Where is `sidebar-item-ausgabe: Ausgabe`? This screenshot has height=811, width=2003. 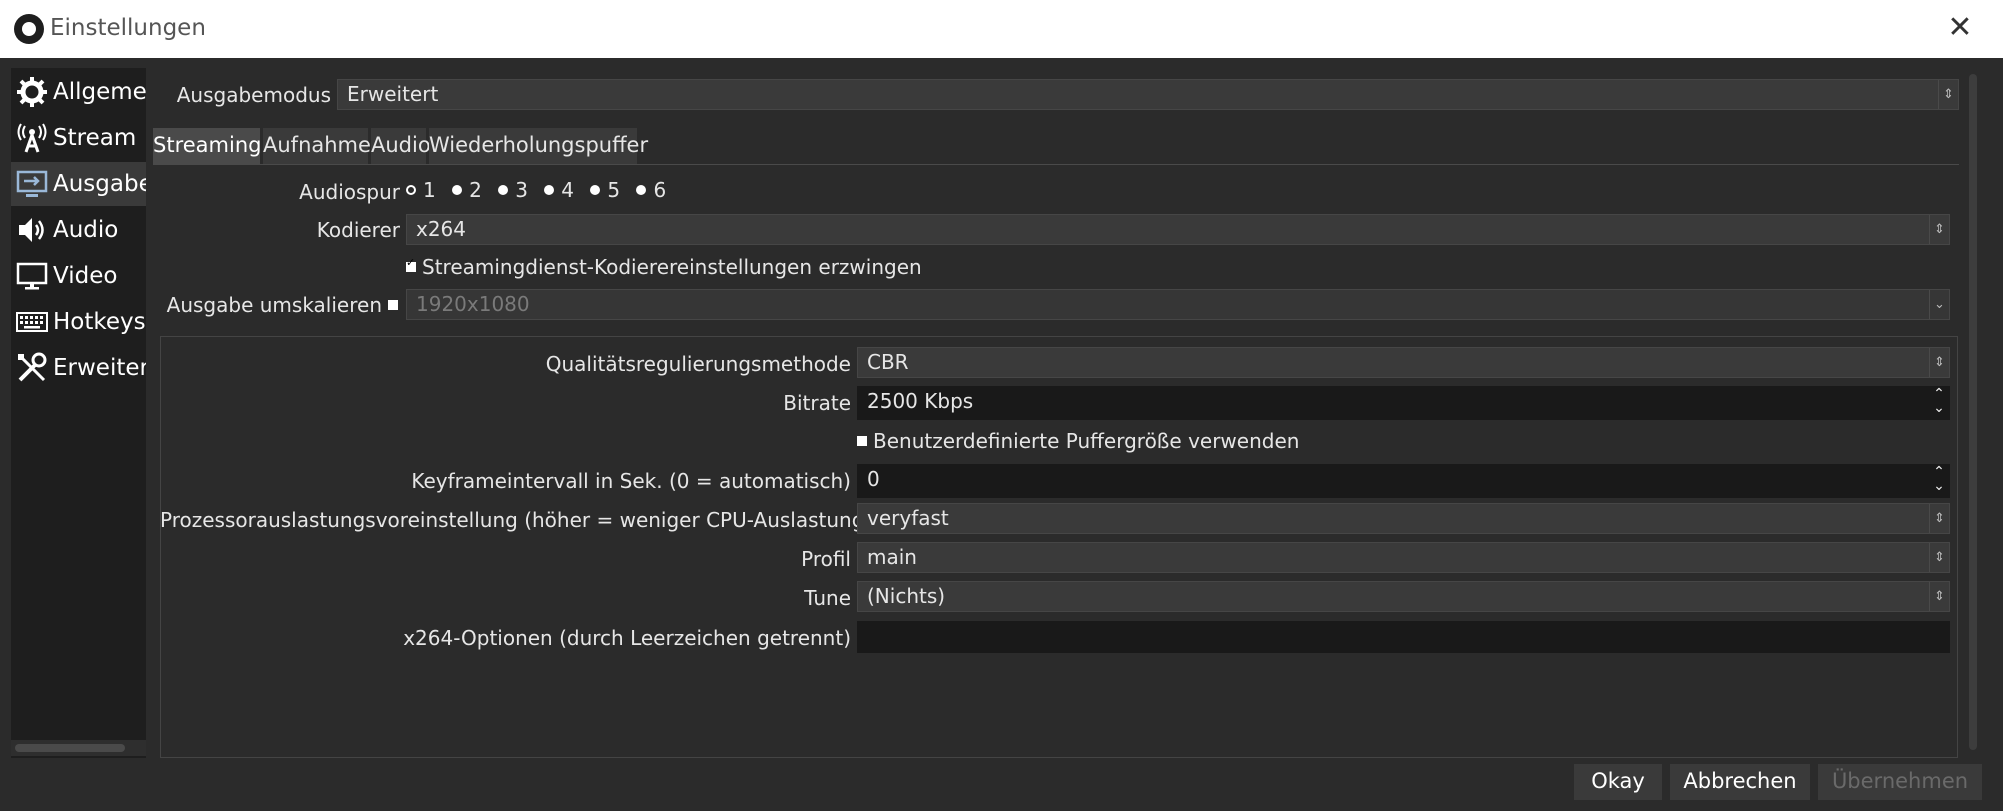 sidebar-item-ausgabe: Ausgabe is located at coordinates (78, 184).